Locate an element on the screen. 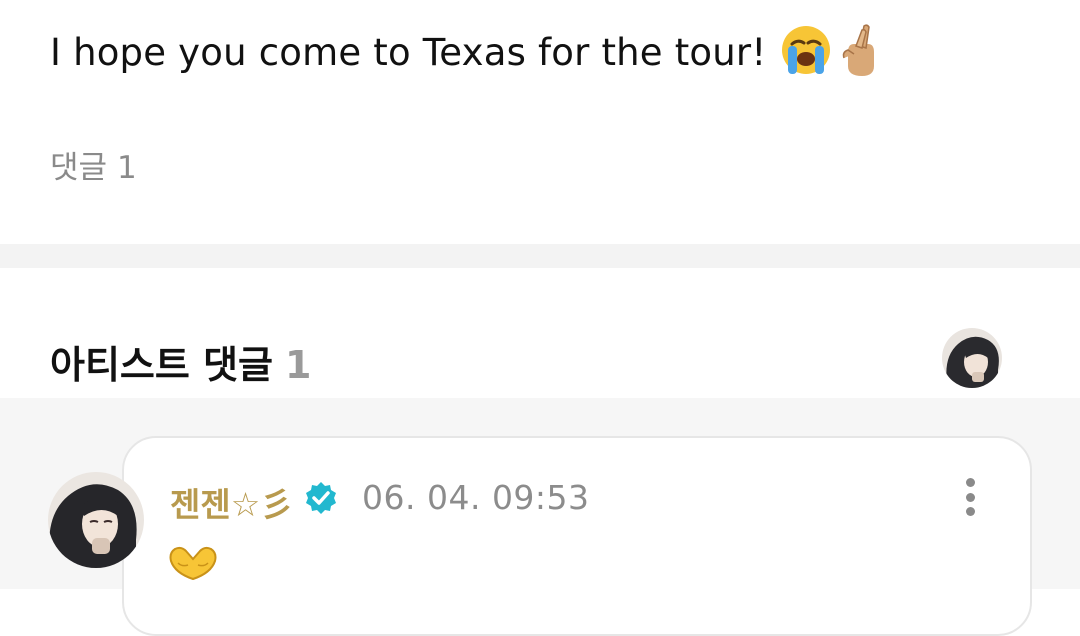 This screenshot has width=1080, height=636. verified-badge-icon is located at coordinates (321, 498).